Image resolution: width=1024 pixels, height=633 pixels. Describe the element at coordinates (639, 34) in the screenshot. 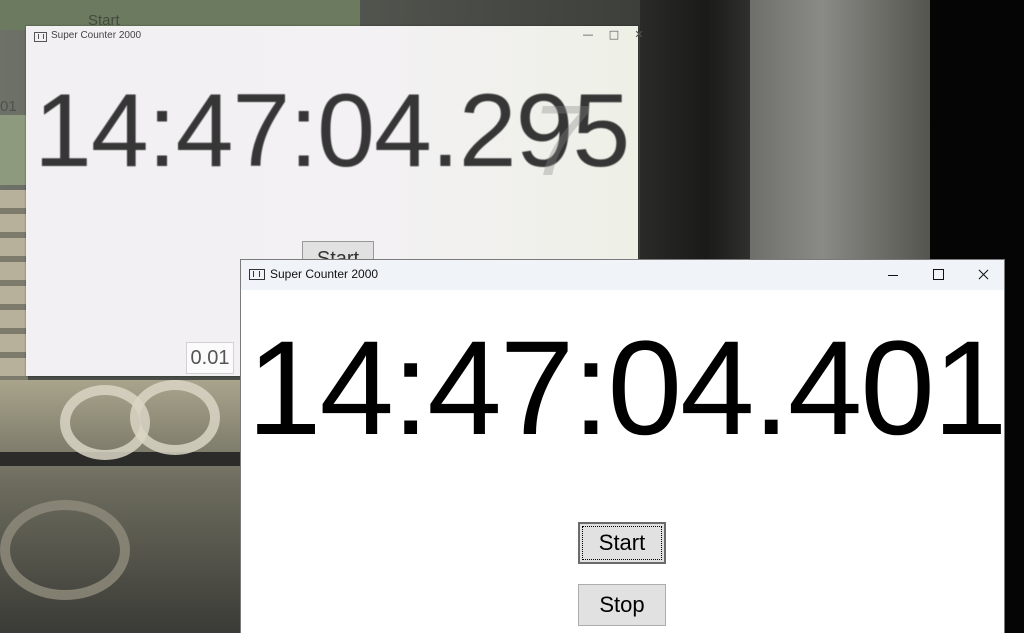

I see `close-icon: ✕` at that location.